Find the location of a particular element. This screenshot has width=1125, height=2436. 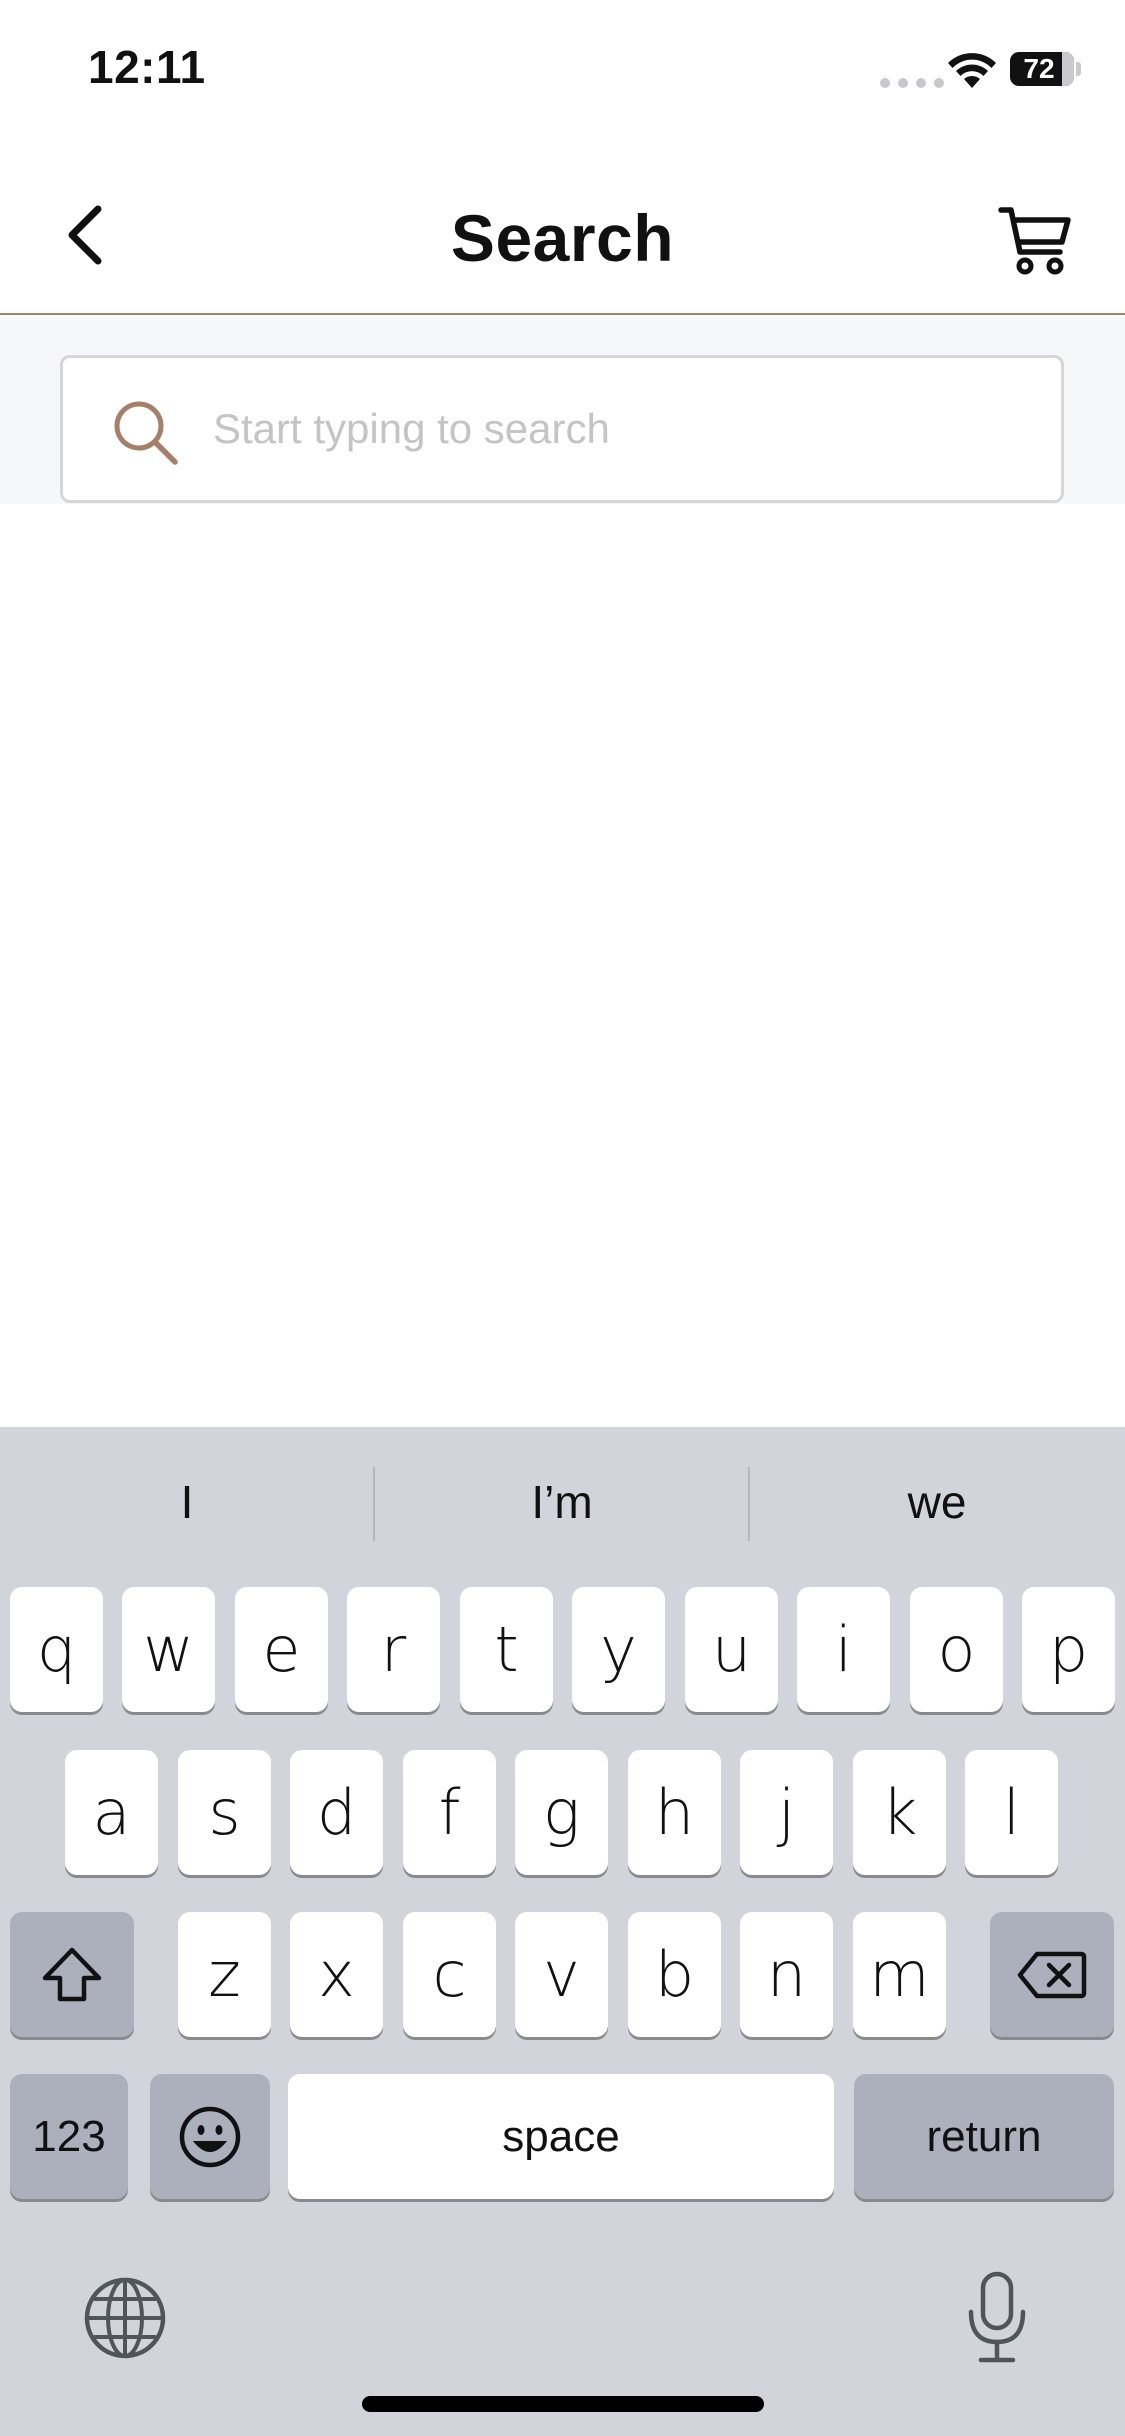

home-indicator is located at coordinates (563, 2404).